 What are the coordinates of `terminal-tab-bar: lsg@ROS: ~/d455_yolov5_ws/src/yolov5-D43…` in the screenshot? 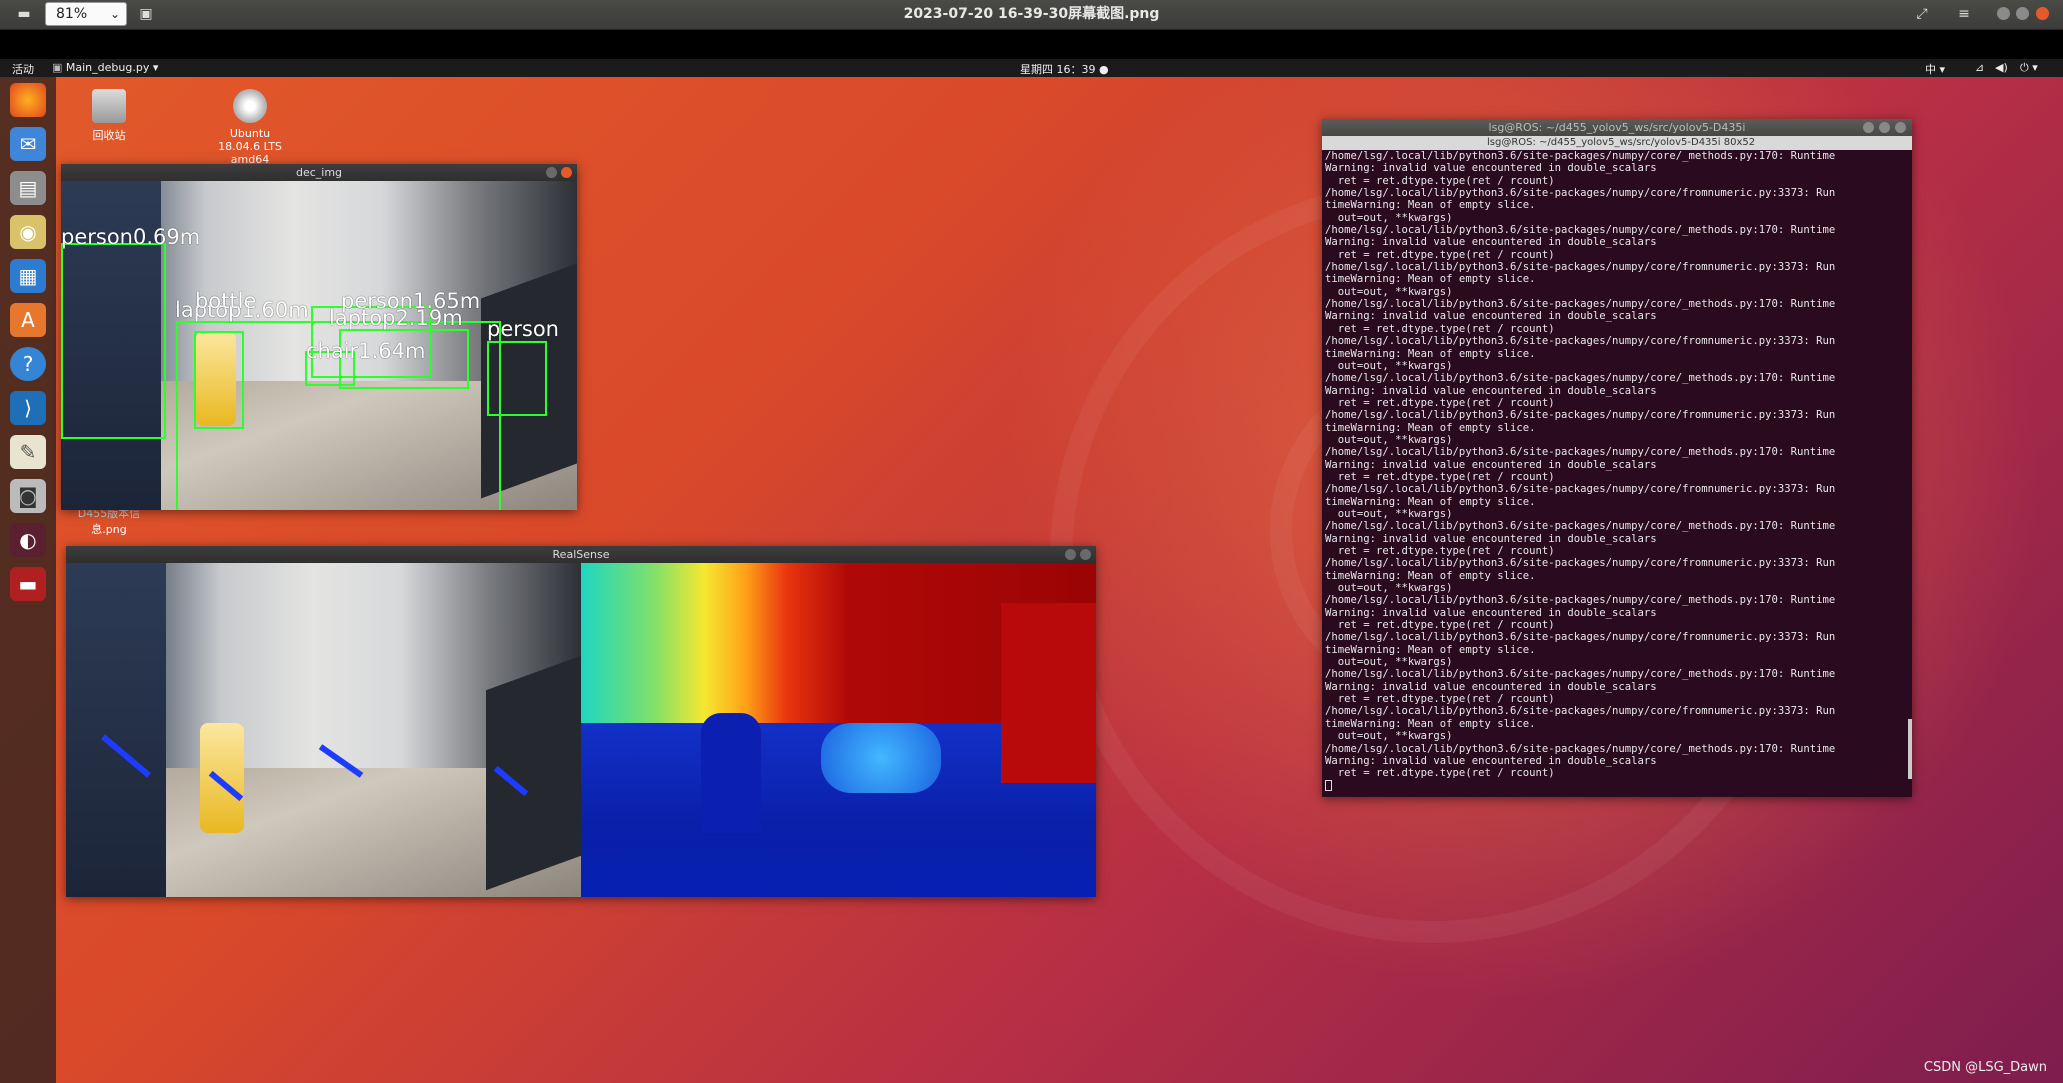 It's located at (1617, 143).